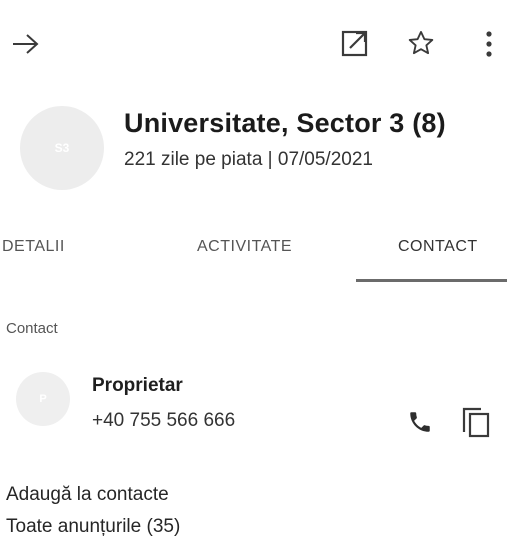 This screenshot has width=507, height=546. I want to click on call-button, so click(420, 422).